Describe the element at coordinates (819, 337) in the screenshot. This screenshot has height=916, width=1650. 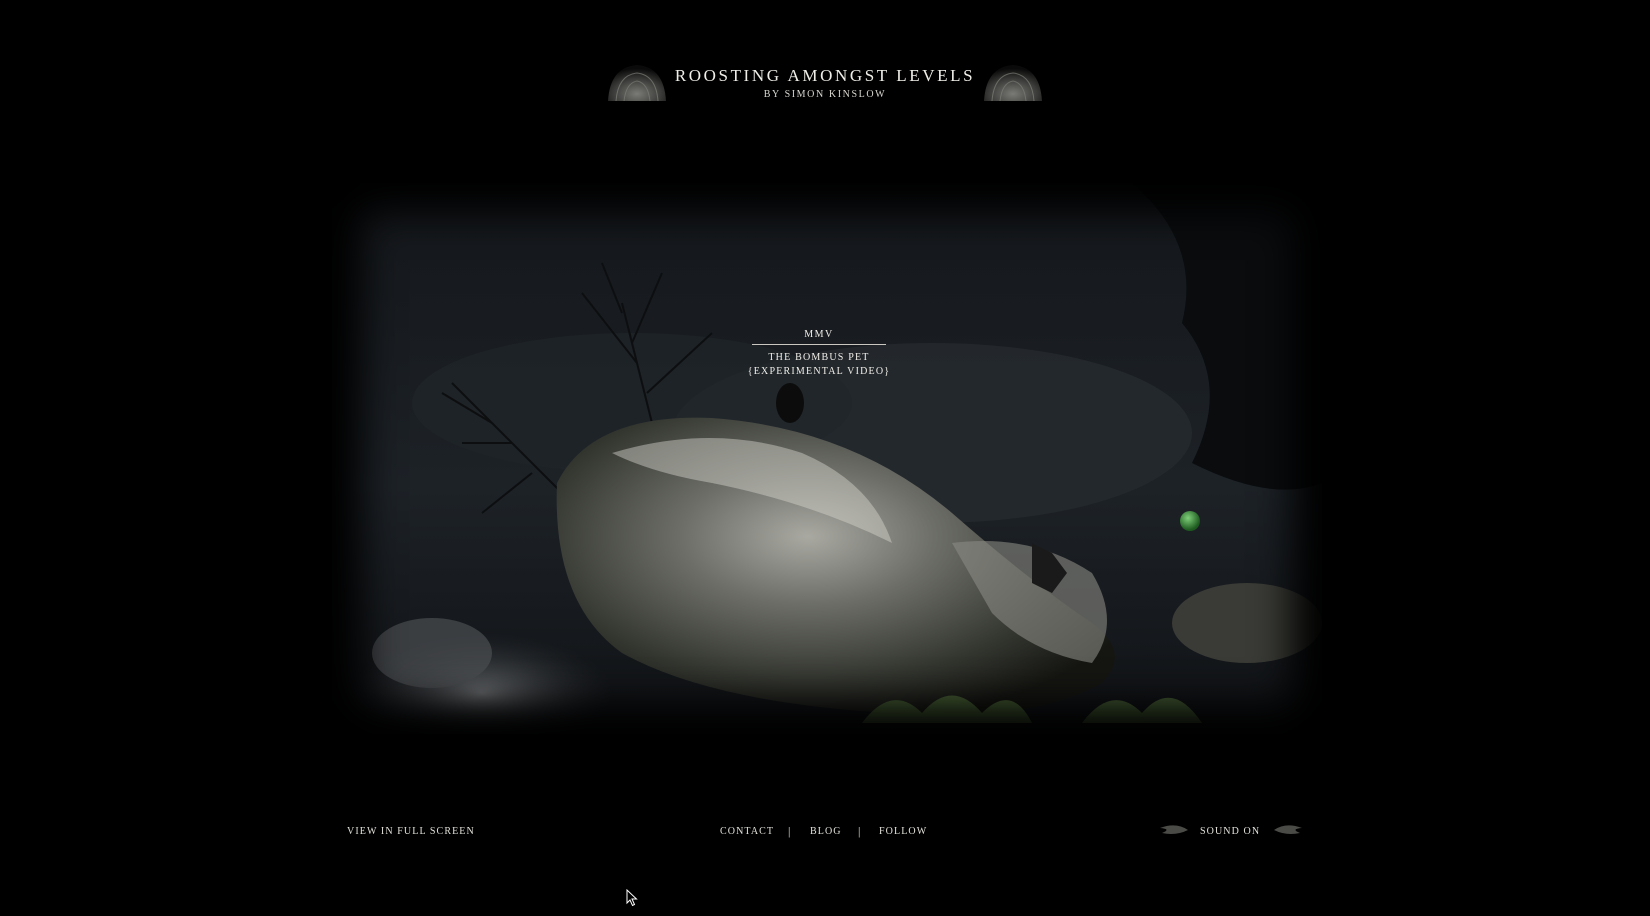
I see `project-year: MMV` at that location.